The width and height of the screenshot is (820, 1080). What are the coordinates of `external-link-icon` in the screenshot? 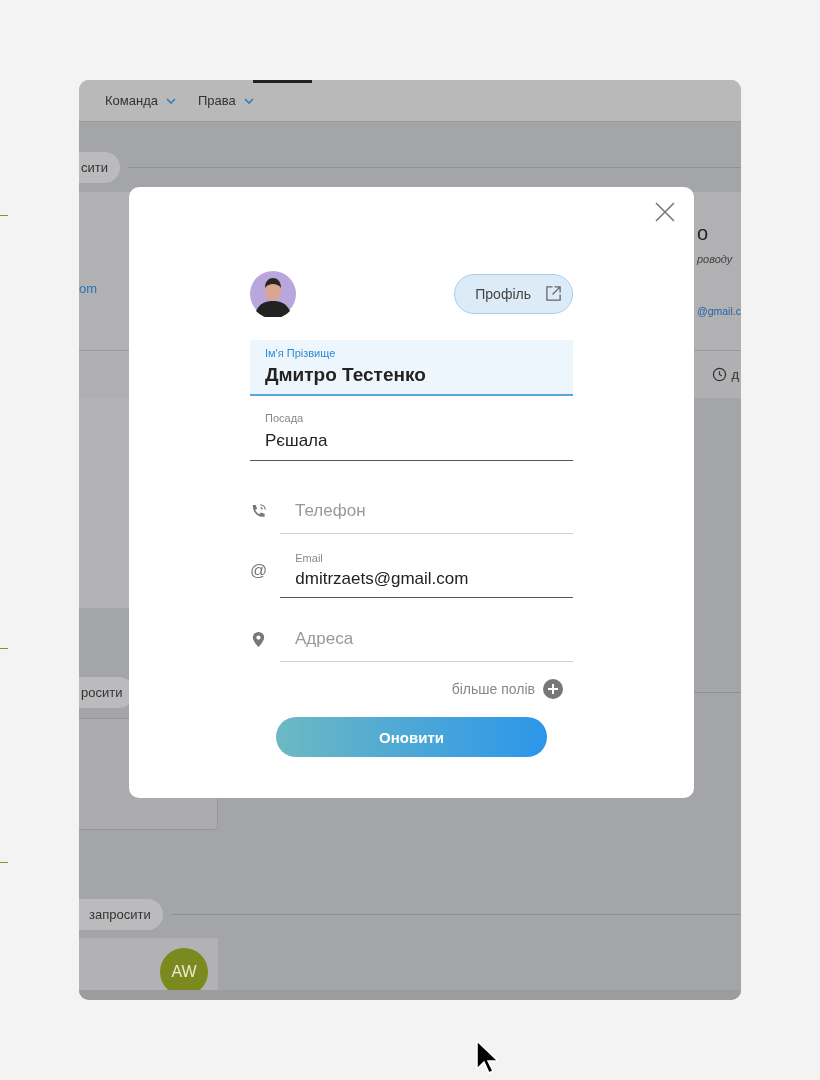 It's located at (553, 293).